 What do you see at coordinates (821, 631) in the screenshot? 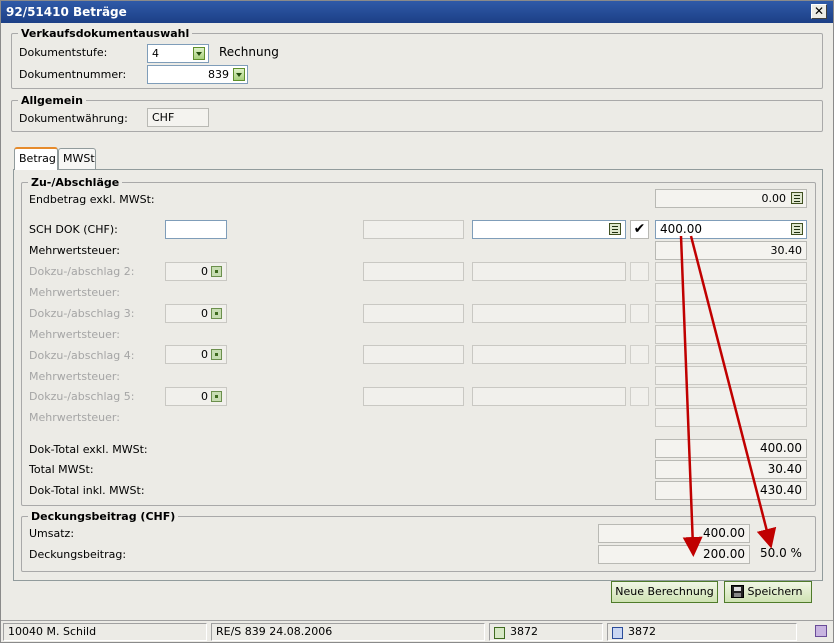
I see `resize-grip-icon` at bounding box center [821, 631].